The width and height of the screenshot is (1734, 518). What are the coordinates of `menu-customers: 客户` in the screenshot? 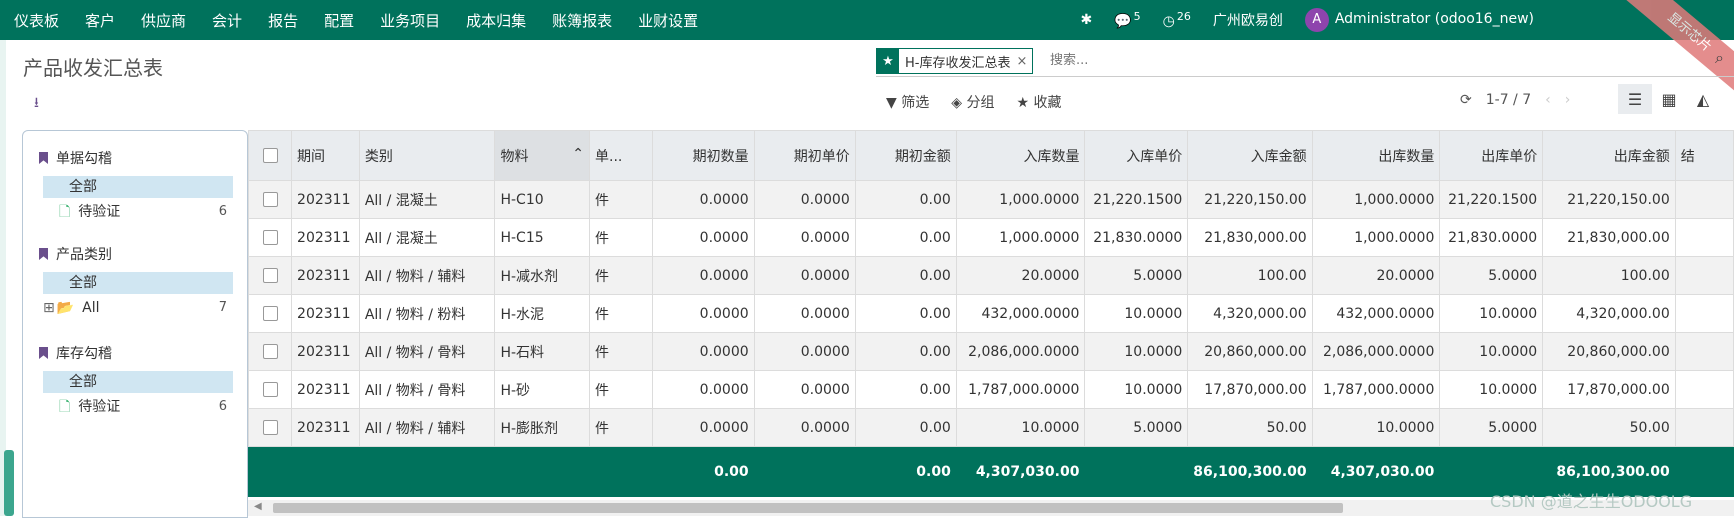 It's located at (100, 20).